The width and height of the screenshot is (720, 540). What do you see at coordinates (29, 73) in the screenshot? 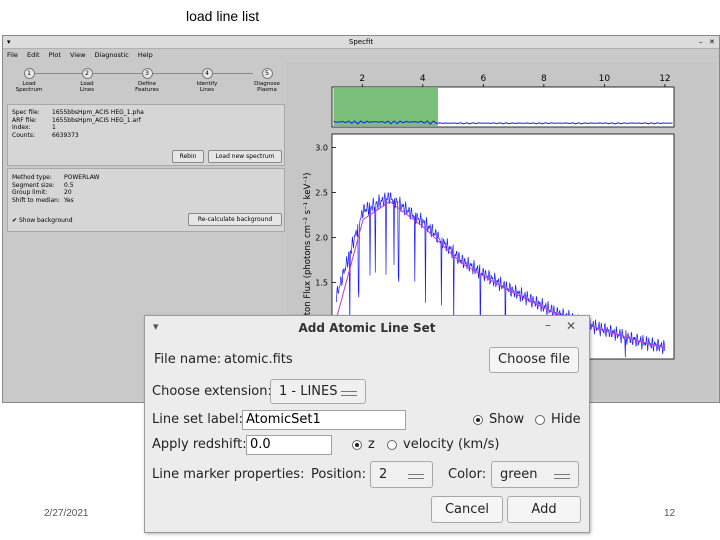
I see `step-number: 1` at bounding box center [29, 73].